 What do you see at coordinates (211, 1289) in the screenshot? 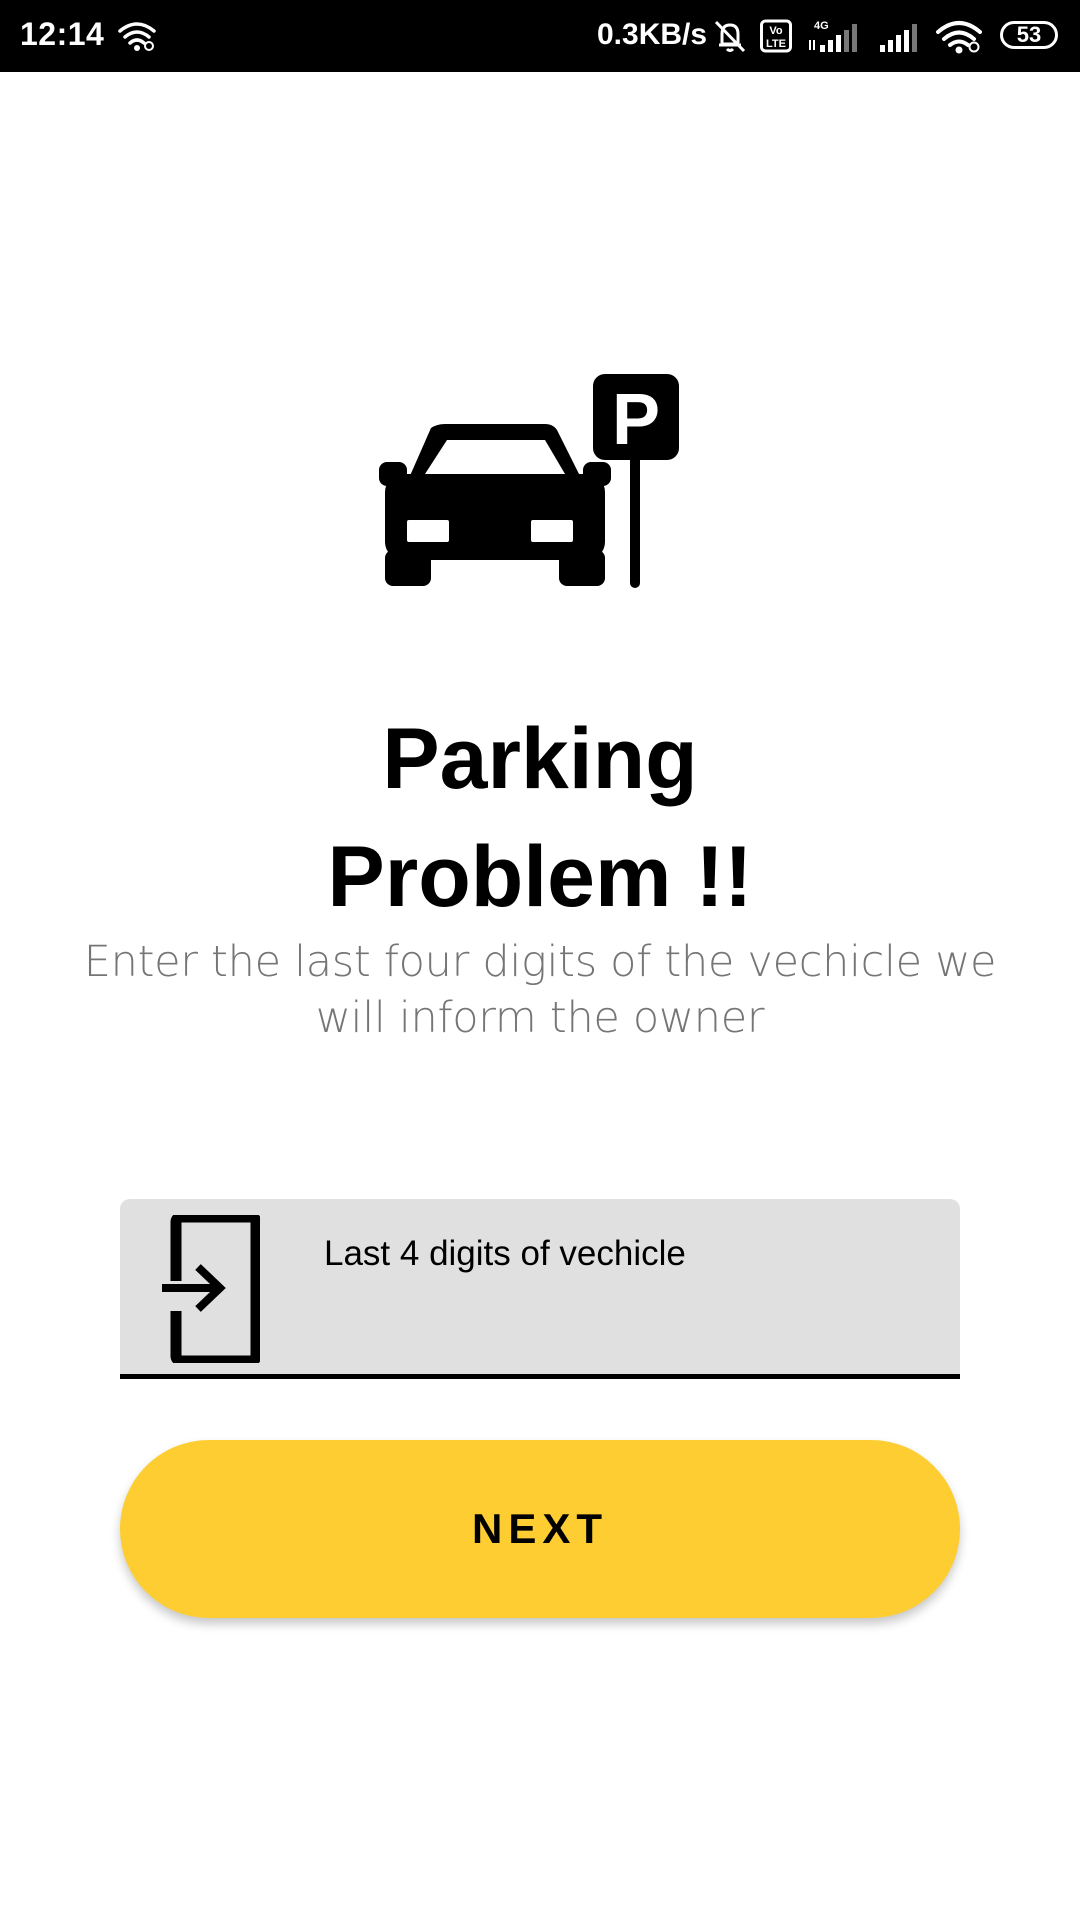
I see `phone-login-icon` at bounding box center [211, 1289].